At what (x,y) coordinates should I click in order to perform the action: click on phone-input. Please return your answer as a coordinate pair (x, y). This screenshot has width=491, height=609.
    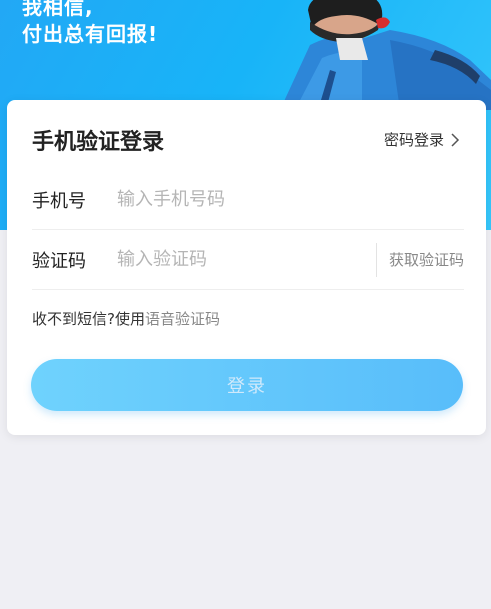
    Looking at the image, I should click on (290, 199).